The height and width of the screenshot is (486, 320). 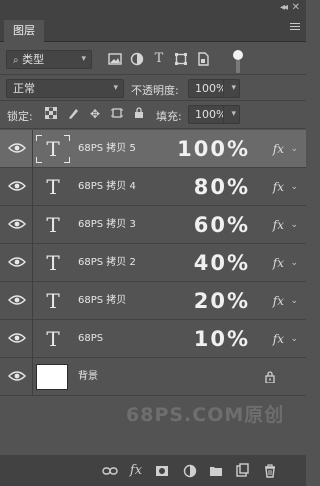 I want to click on type-thumb-glyph: T, so click(x=53, y=149).